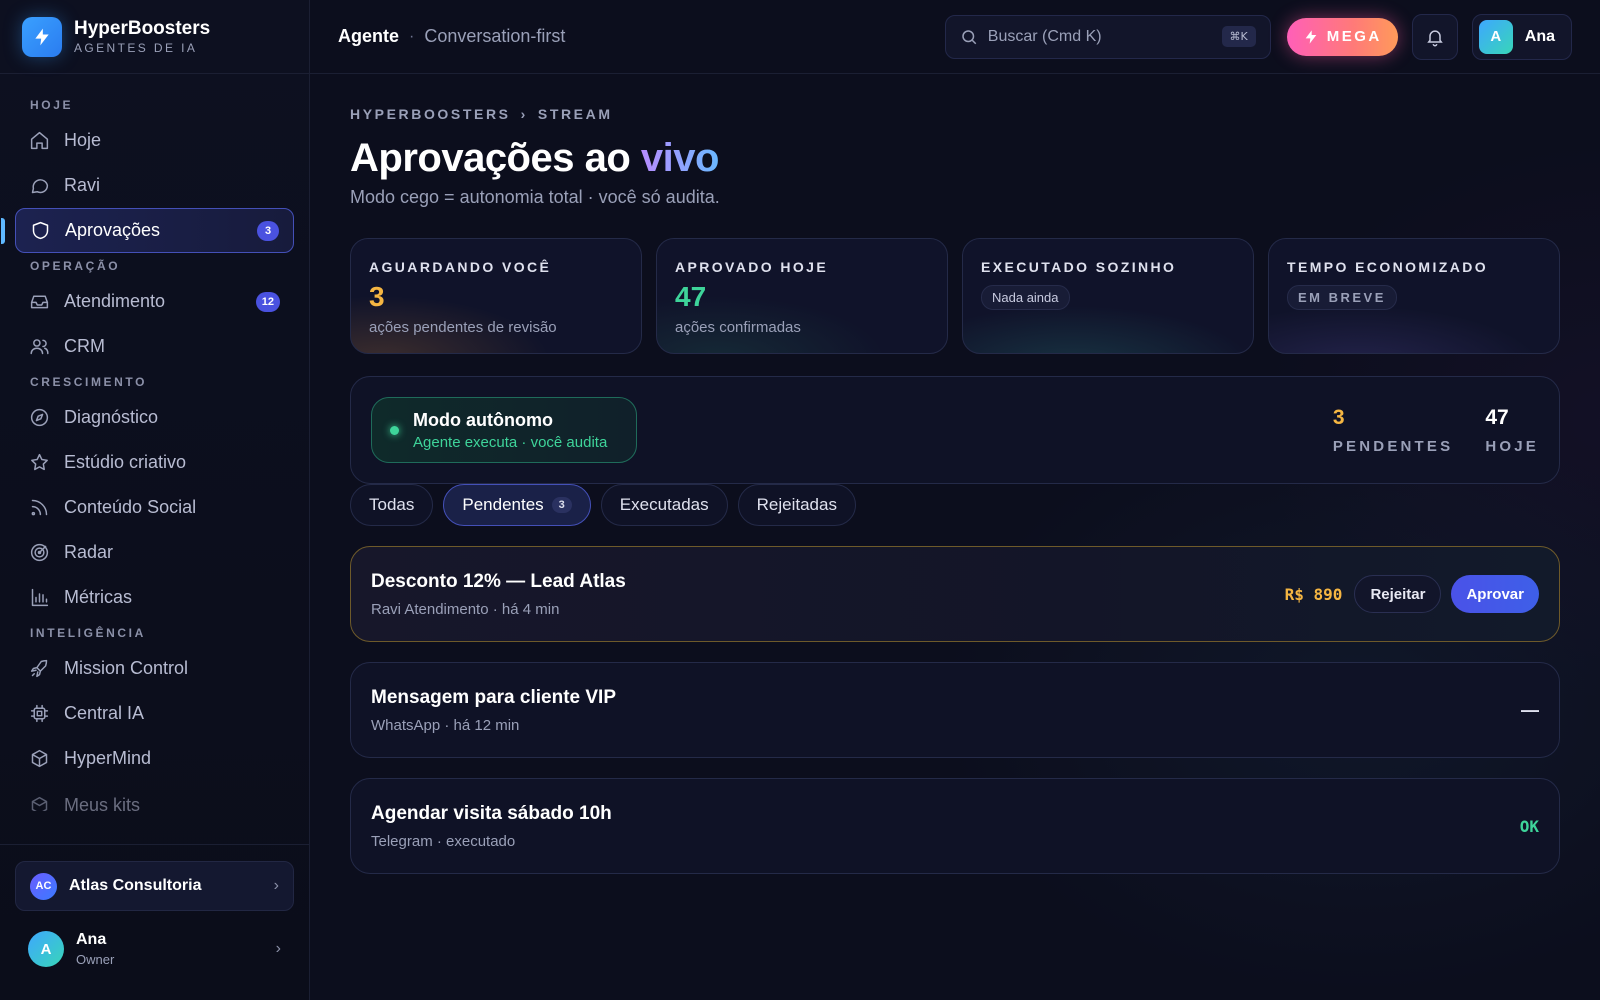 The height and width of the screenshot is (1000, 1600). I want to click on nav-section-hoje: HOJE, so click(52, 105).